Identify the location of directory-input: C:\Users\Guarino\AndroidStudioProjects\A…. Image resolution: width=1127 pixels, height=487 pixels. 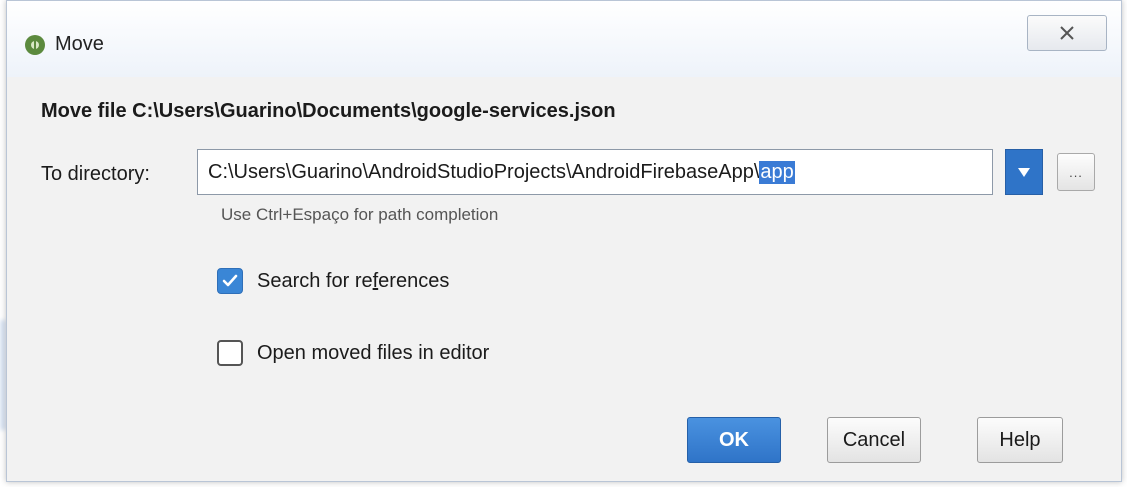
(595, 172).